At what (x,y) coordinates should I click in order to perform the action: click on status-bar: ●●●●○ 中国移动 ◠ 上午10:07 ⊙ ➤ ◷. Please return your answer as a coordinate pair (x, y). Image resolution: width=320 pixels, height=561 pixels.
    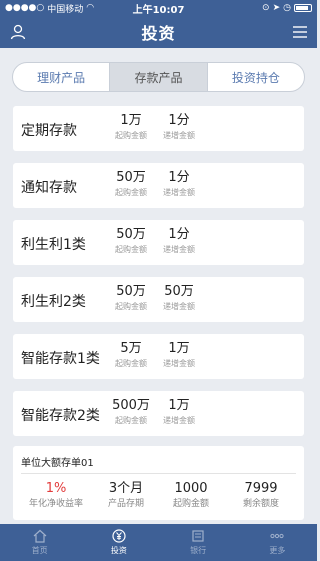
    Looking at the image, I should click on (158, 8).